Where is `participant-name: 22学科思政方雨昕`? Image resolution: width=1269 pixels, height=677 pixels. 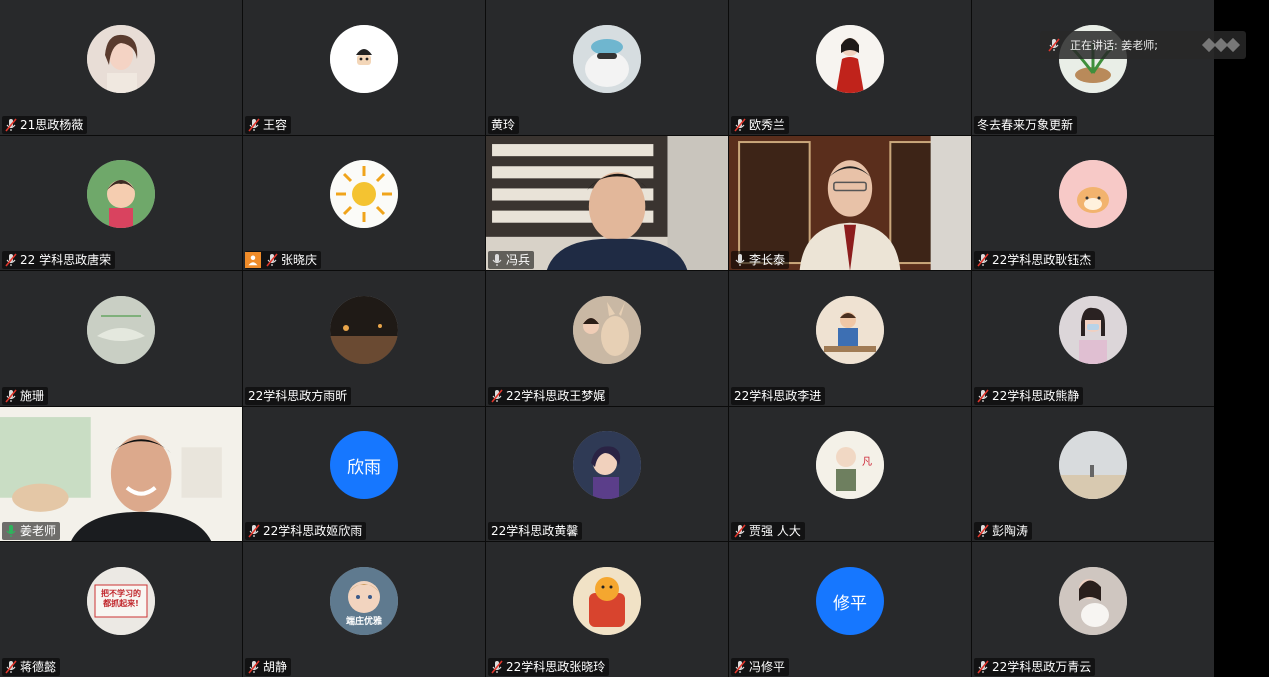
participant-name: 22学科思政方雨昕 is located at coordinates (298, 395).